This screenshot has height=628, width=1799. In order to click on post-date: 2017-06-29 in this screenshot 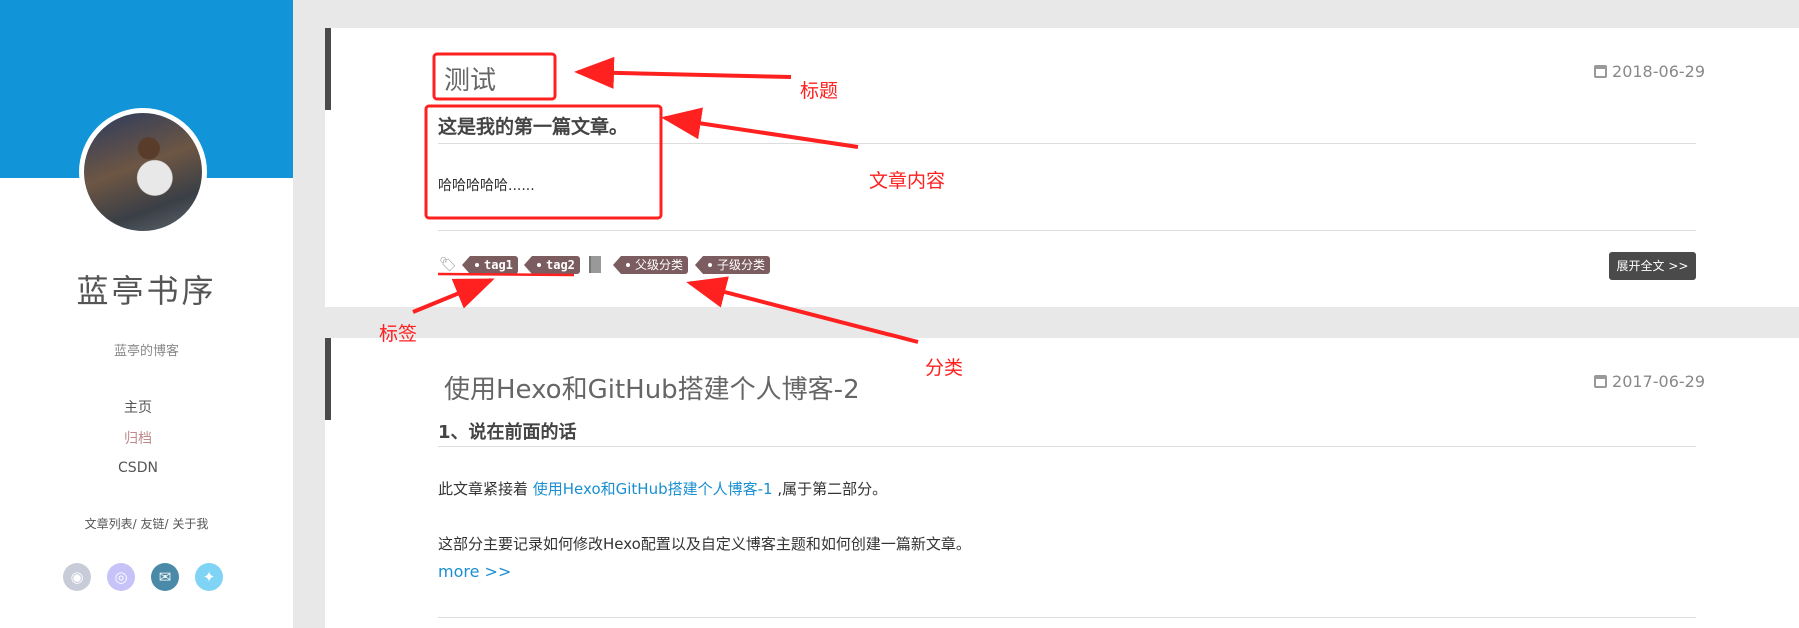, I will do `click(1649, 381)`.